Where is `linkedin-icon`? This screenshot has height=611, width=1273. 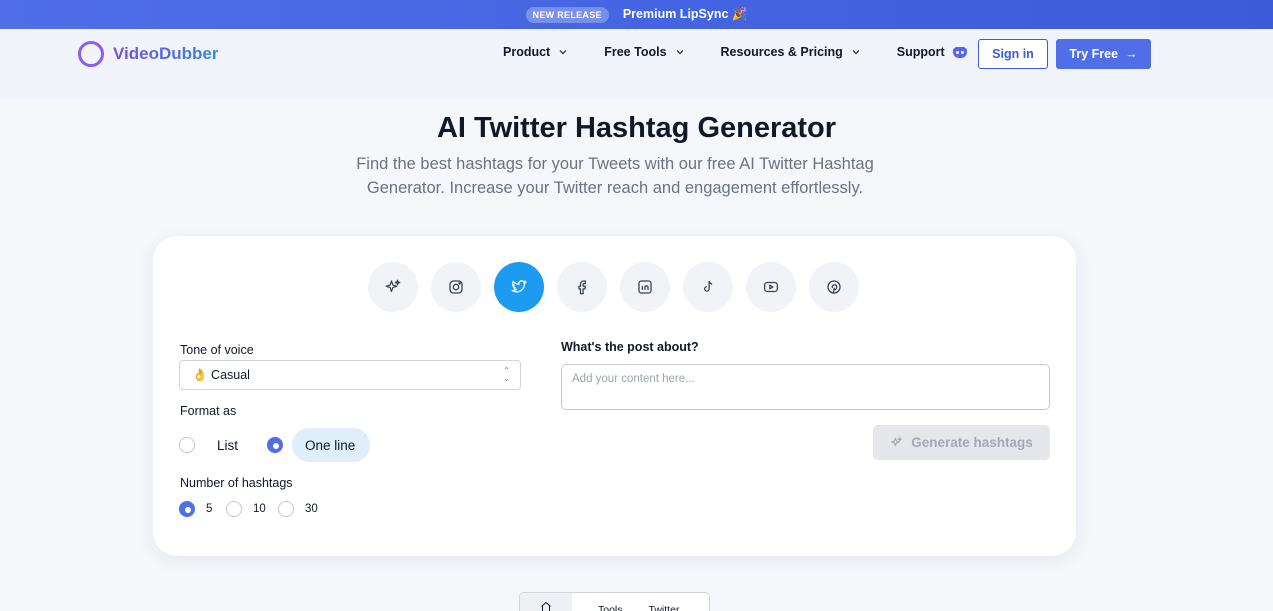
linkedin-icon is located at coordinates (645, 287).